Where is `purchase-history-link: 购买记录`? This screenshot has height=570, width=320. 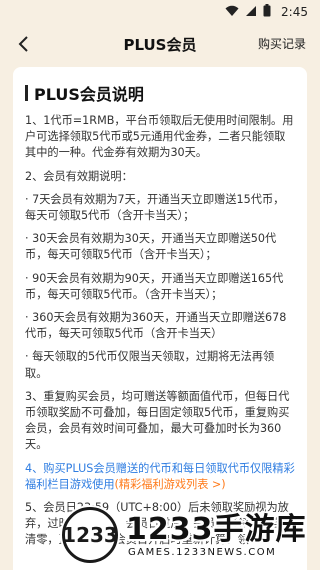
purchase-history-link: 购买记录 is located at coordinates (282, 43).